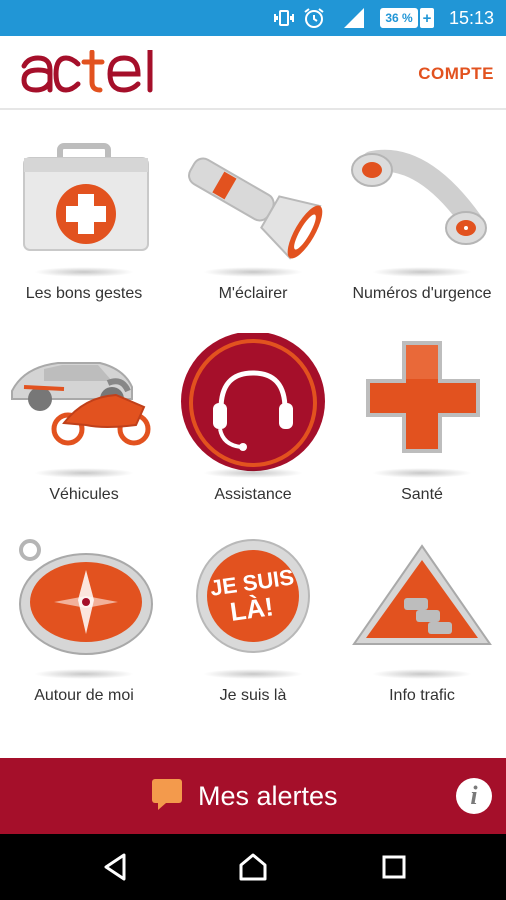  Describe the element at coordinates (253, 73) in the screenshot. I see `app-header: COMPTE` at that location.